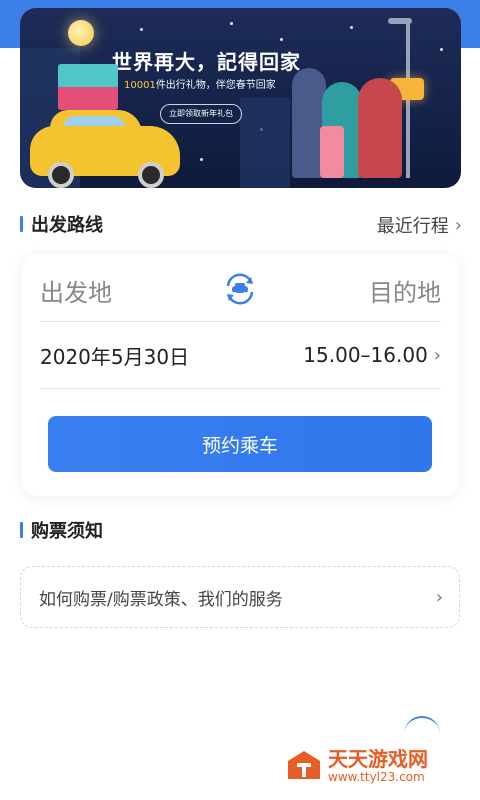 The image size is (480, 800). What do you see at coordinates (215, 85) in the screenshot?
I see `banner-subtitle-text: 件出行礼物，伴您春节回家` at bounding box center [215, 85].